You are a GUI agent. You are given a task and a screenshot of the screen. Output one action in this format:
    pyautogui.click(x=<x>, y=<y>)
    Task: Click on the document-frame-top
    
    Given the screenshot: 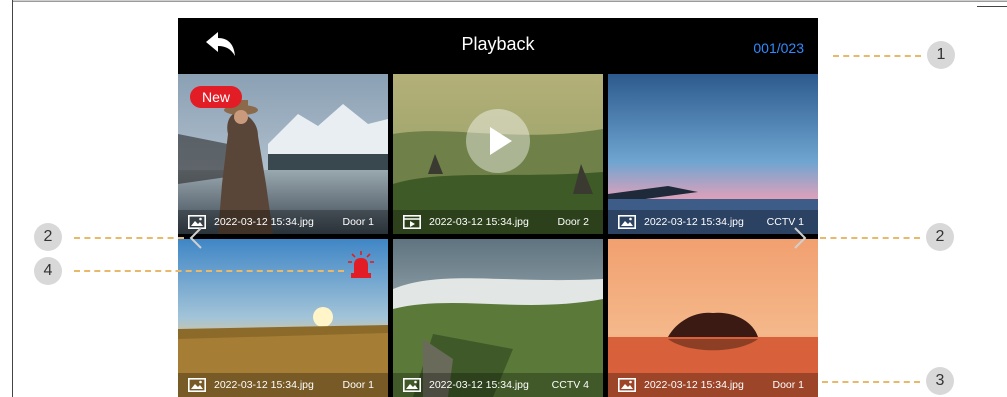 What is the action you would take?
    pyautogui.click(x=509, y=1)
    